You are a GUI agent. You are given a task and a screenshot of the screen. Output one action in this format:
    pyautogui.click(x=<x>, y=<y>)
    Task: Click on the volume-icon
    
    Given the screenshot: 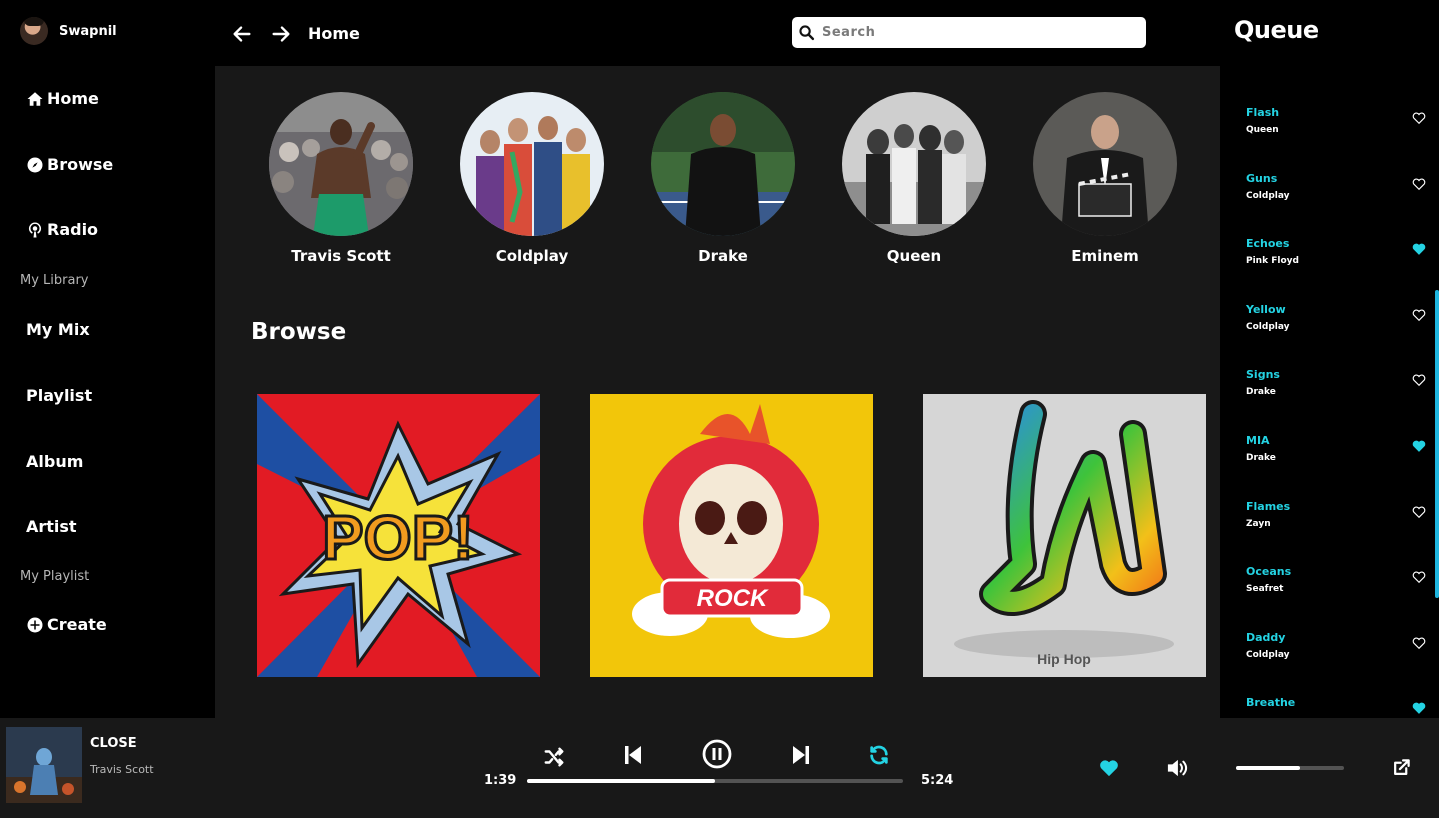 What is the action you would take?
    pyautogui.click(x=1177, y=768)
    